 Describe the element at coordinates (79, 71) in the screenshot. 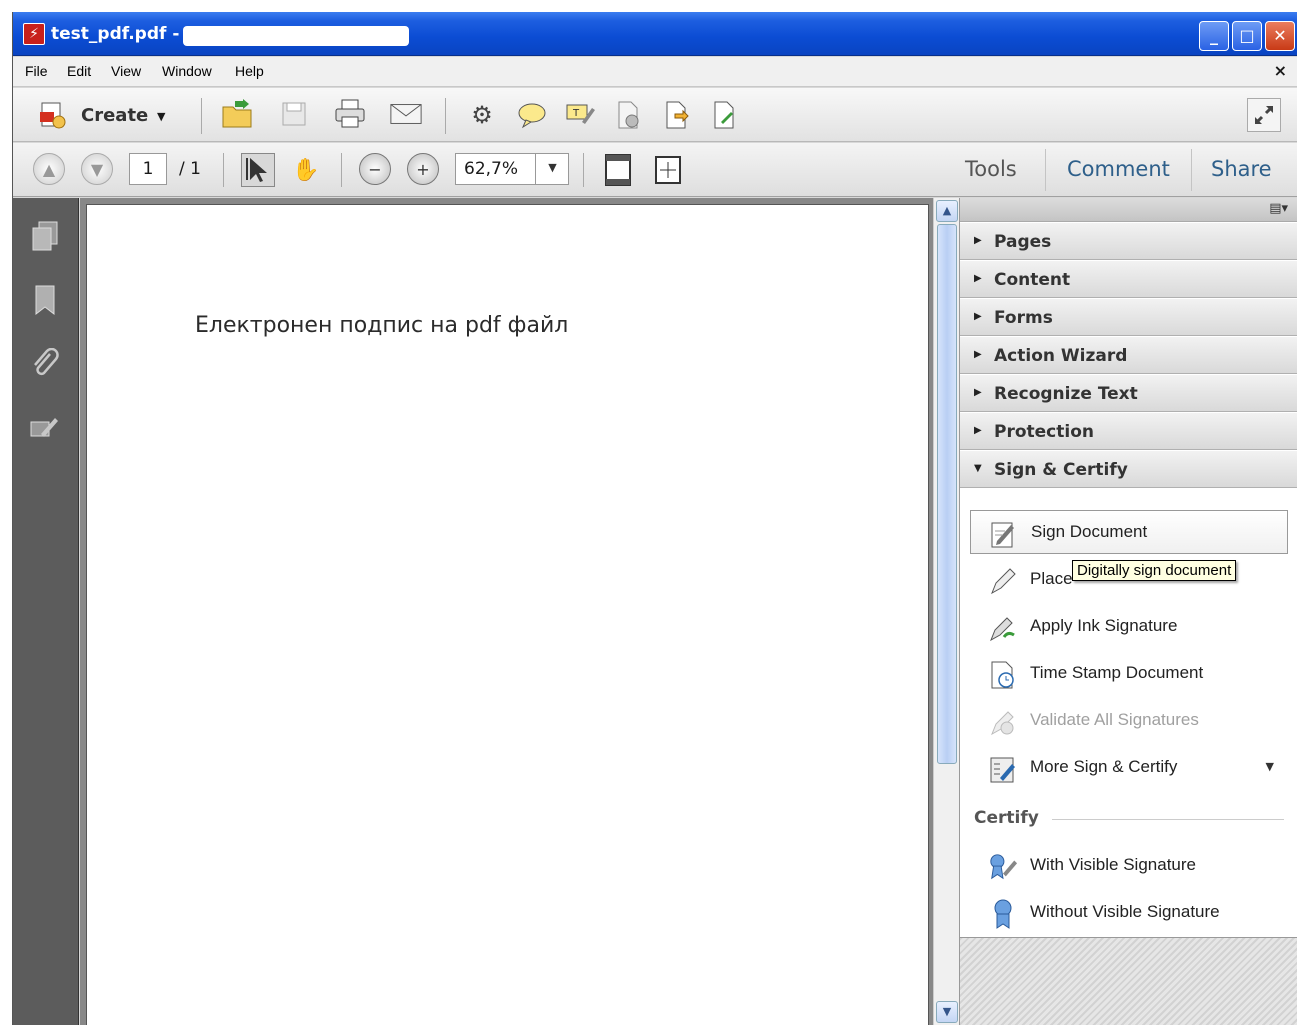

I see `menu-edit: Edit` at that location.